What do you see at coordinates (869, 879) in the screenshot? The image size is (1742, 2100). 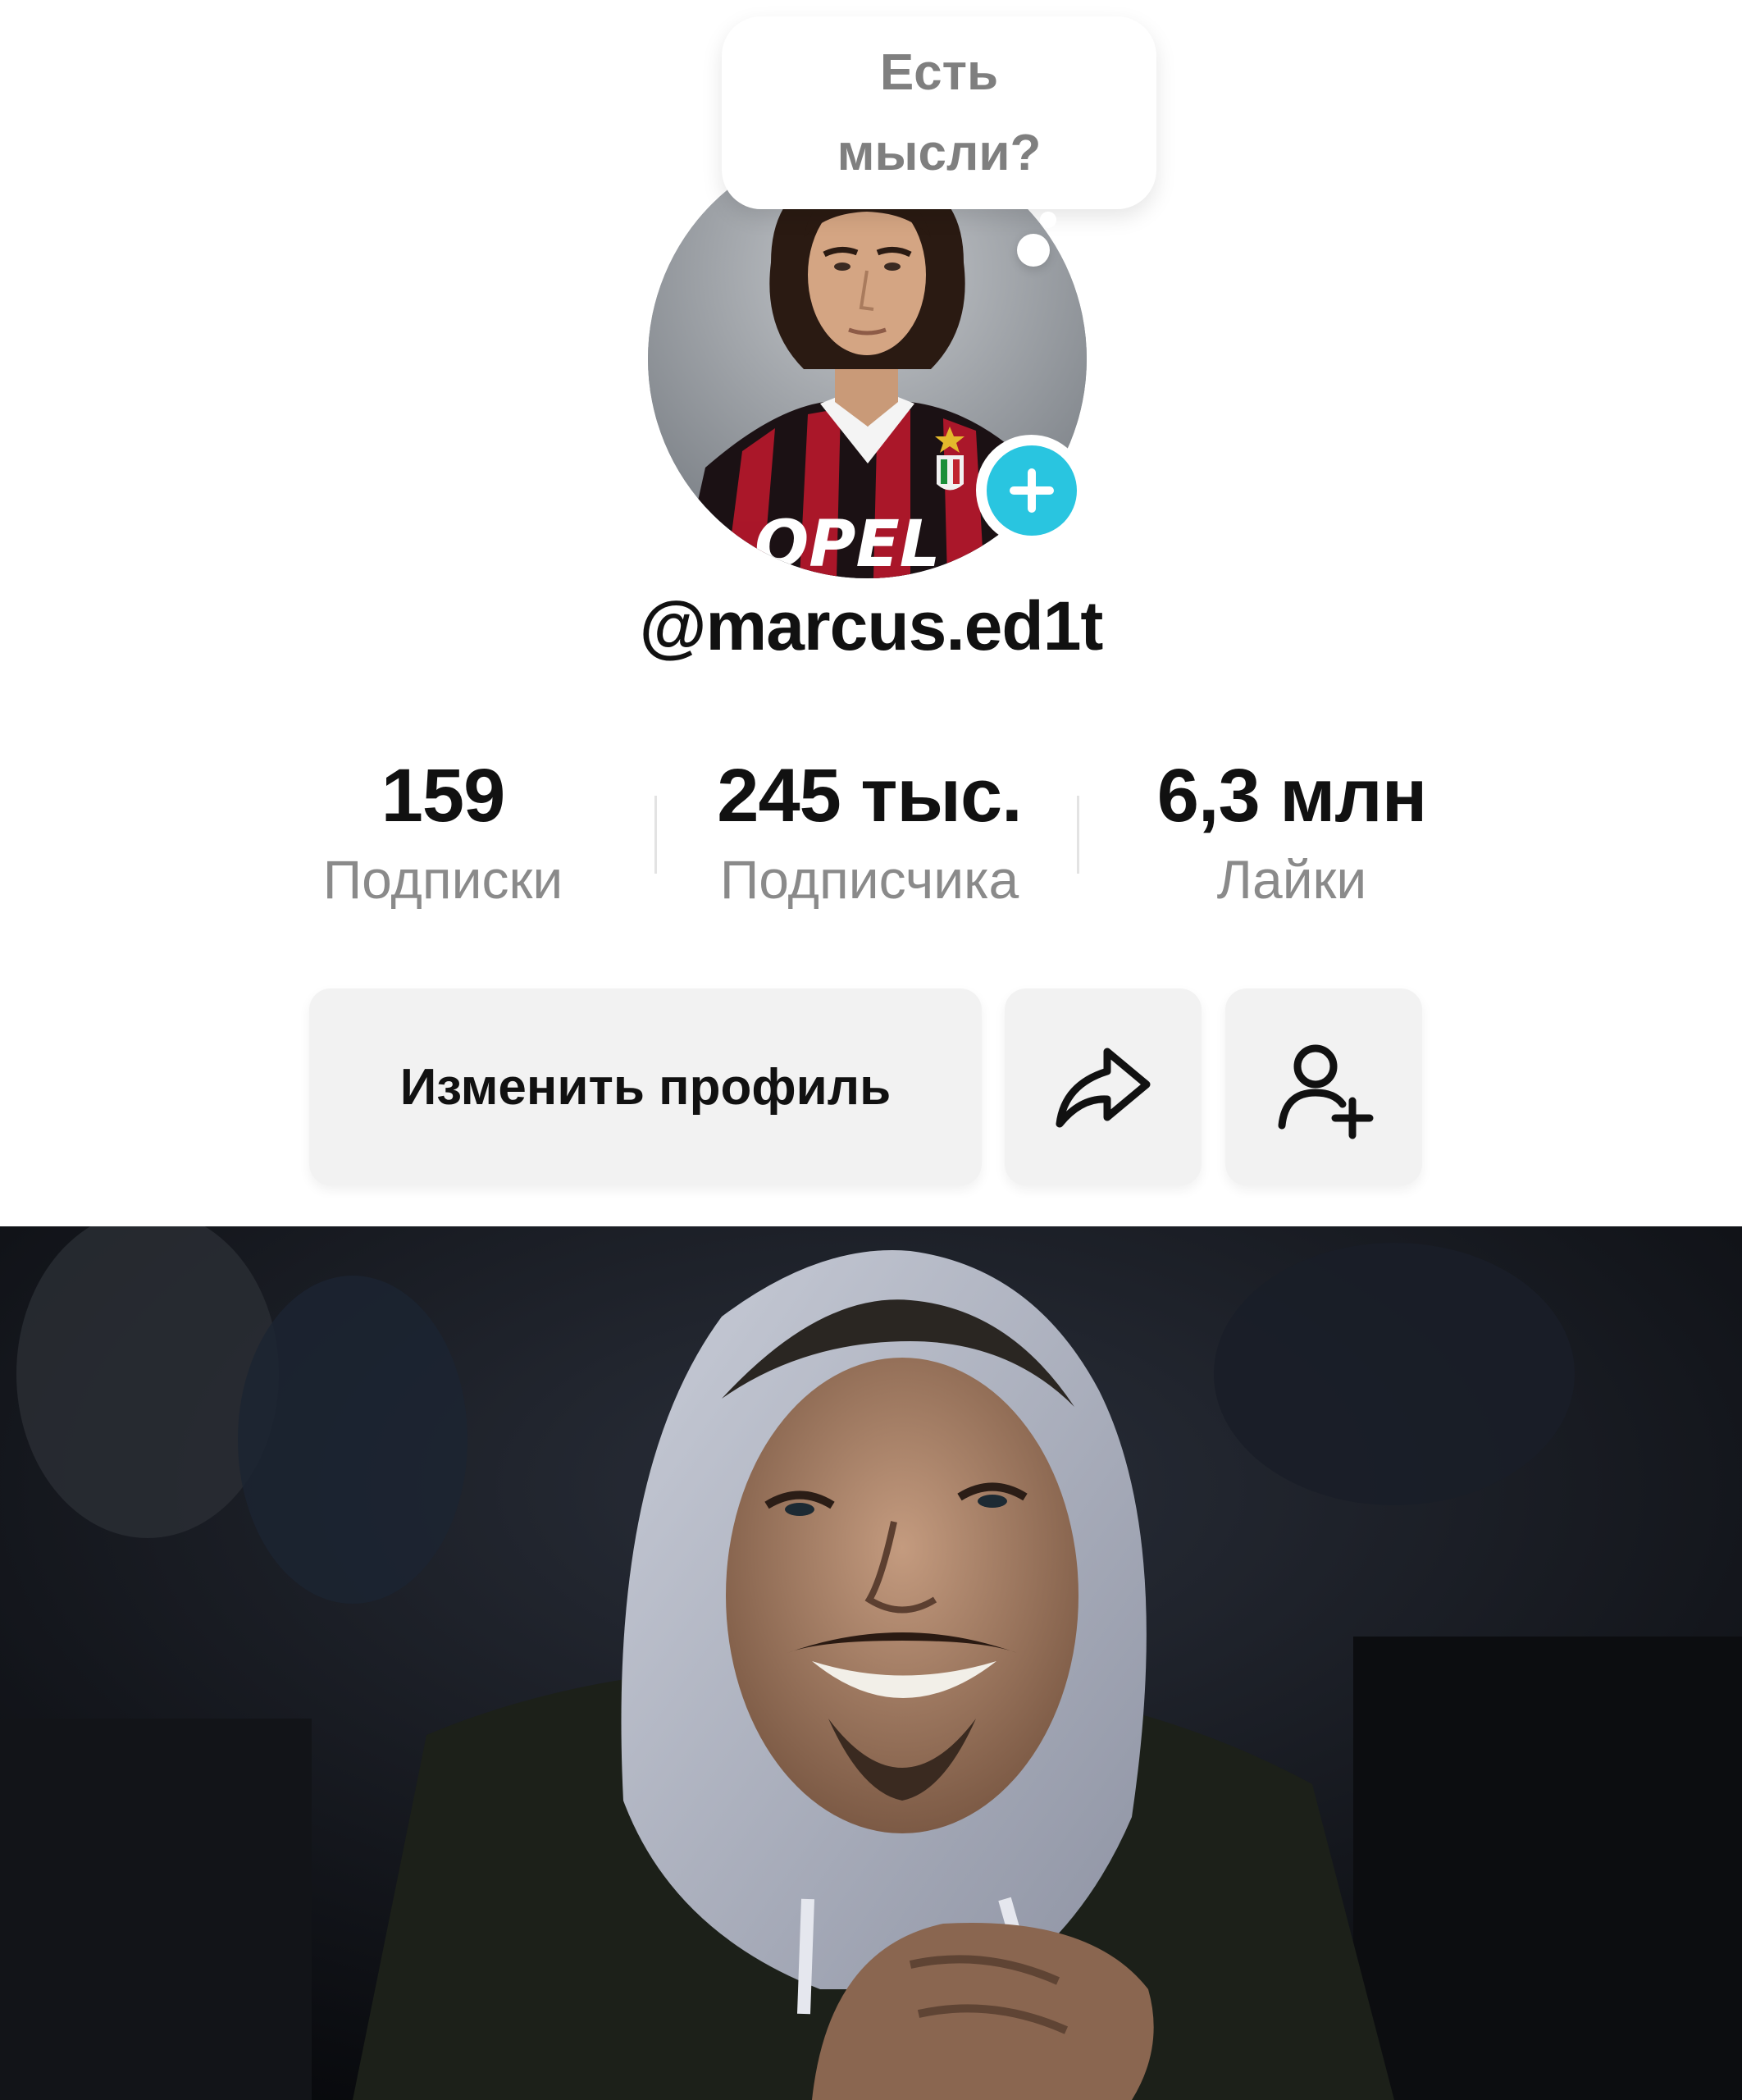 I see `followers-label: Подписчика` at bounding box center [869, 879].